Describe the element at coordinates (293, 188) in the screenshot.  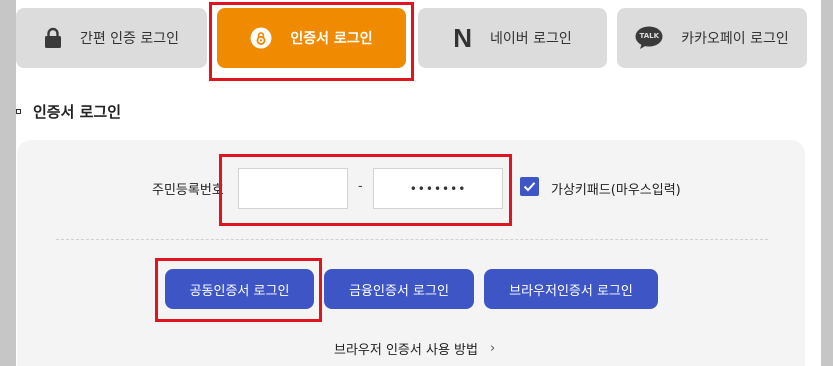
I see `rrn-front-input` at that location.